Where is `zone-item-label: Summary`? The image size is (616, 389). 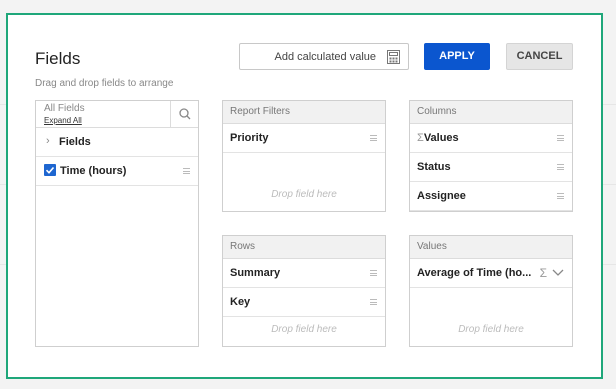 zone-item-label: Summary is located at coordinates (255, 273).